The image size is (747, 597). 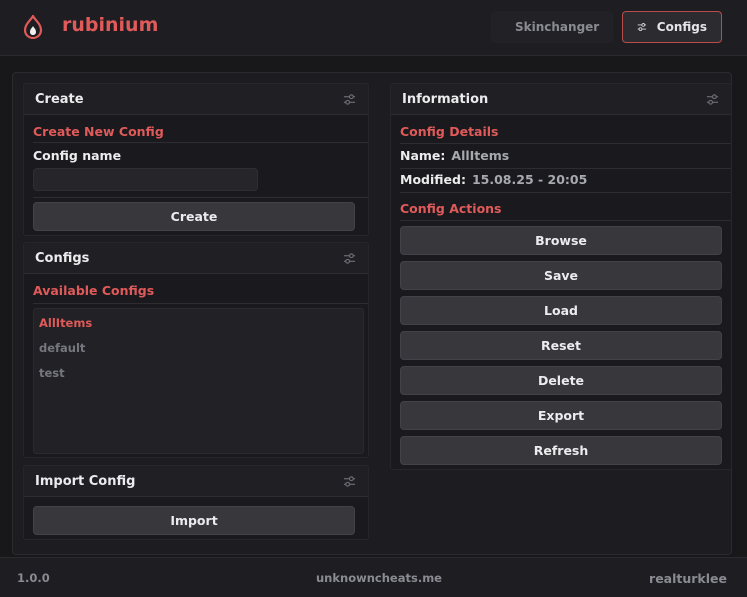 What do you see at coordinates (194, 216) in the screenshot?
I see `create-button: Create` at bounding box center [194, 216].